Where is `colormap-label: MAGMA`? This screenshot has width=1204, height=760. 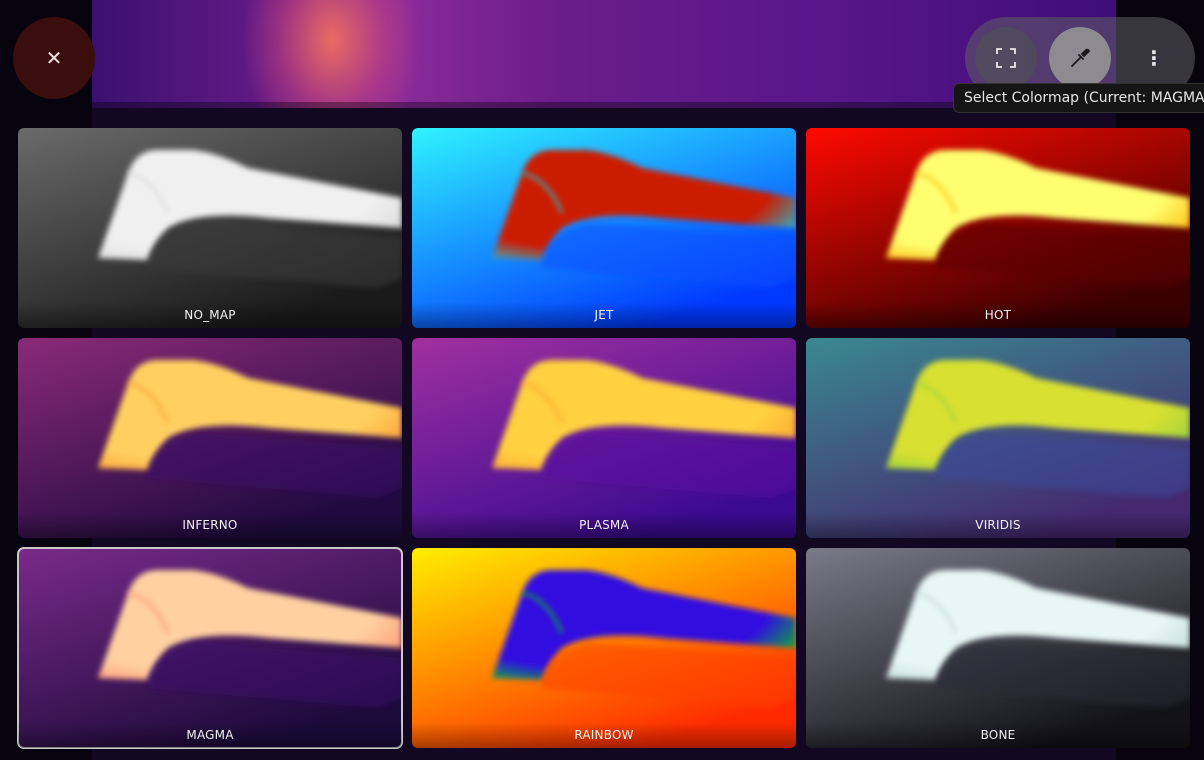 colormap-label: MAGMA is located at coordinates (210, 735).